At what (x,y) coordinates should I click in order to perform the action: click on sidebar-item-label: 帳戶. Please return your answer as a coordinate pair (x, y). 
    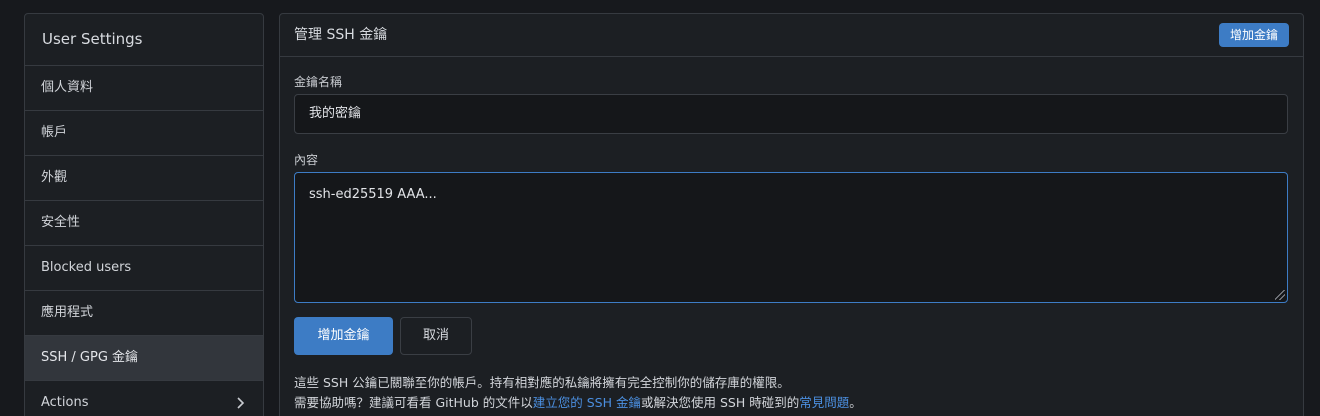
    Looking at the image, I should click on (54, 132).